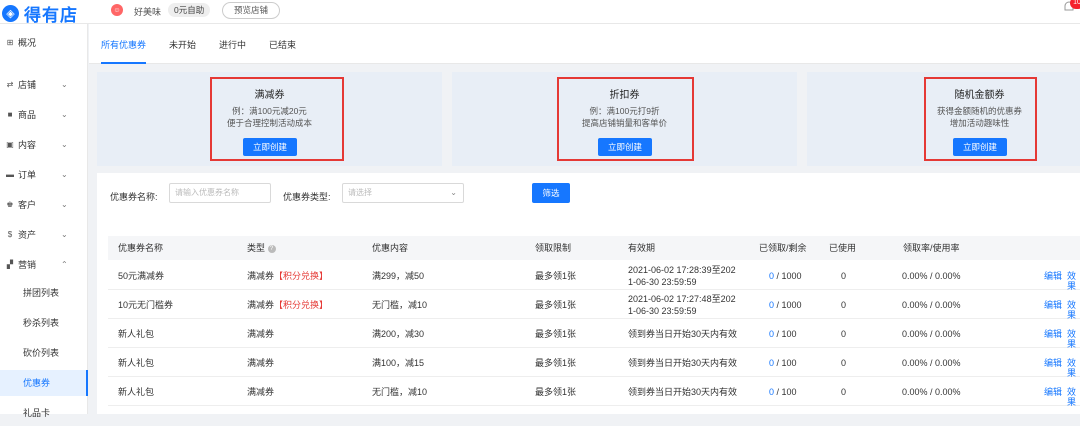  What do you see at coordinates (27, 174) in the screenshot?
I see `sidebar-item-label: 订单` at bounding box center [27, 174].